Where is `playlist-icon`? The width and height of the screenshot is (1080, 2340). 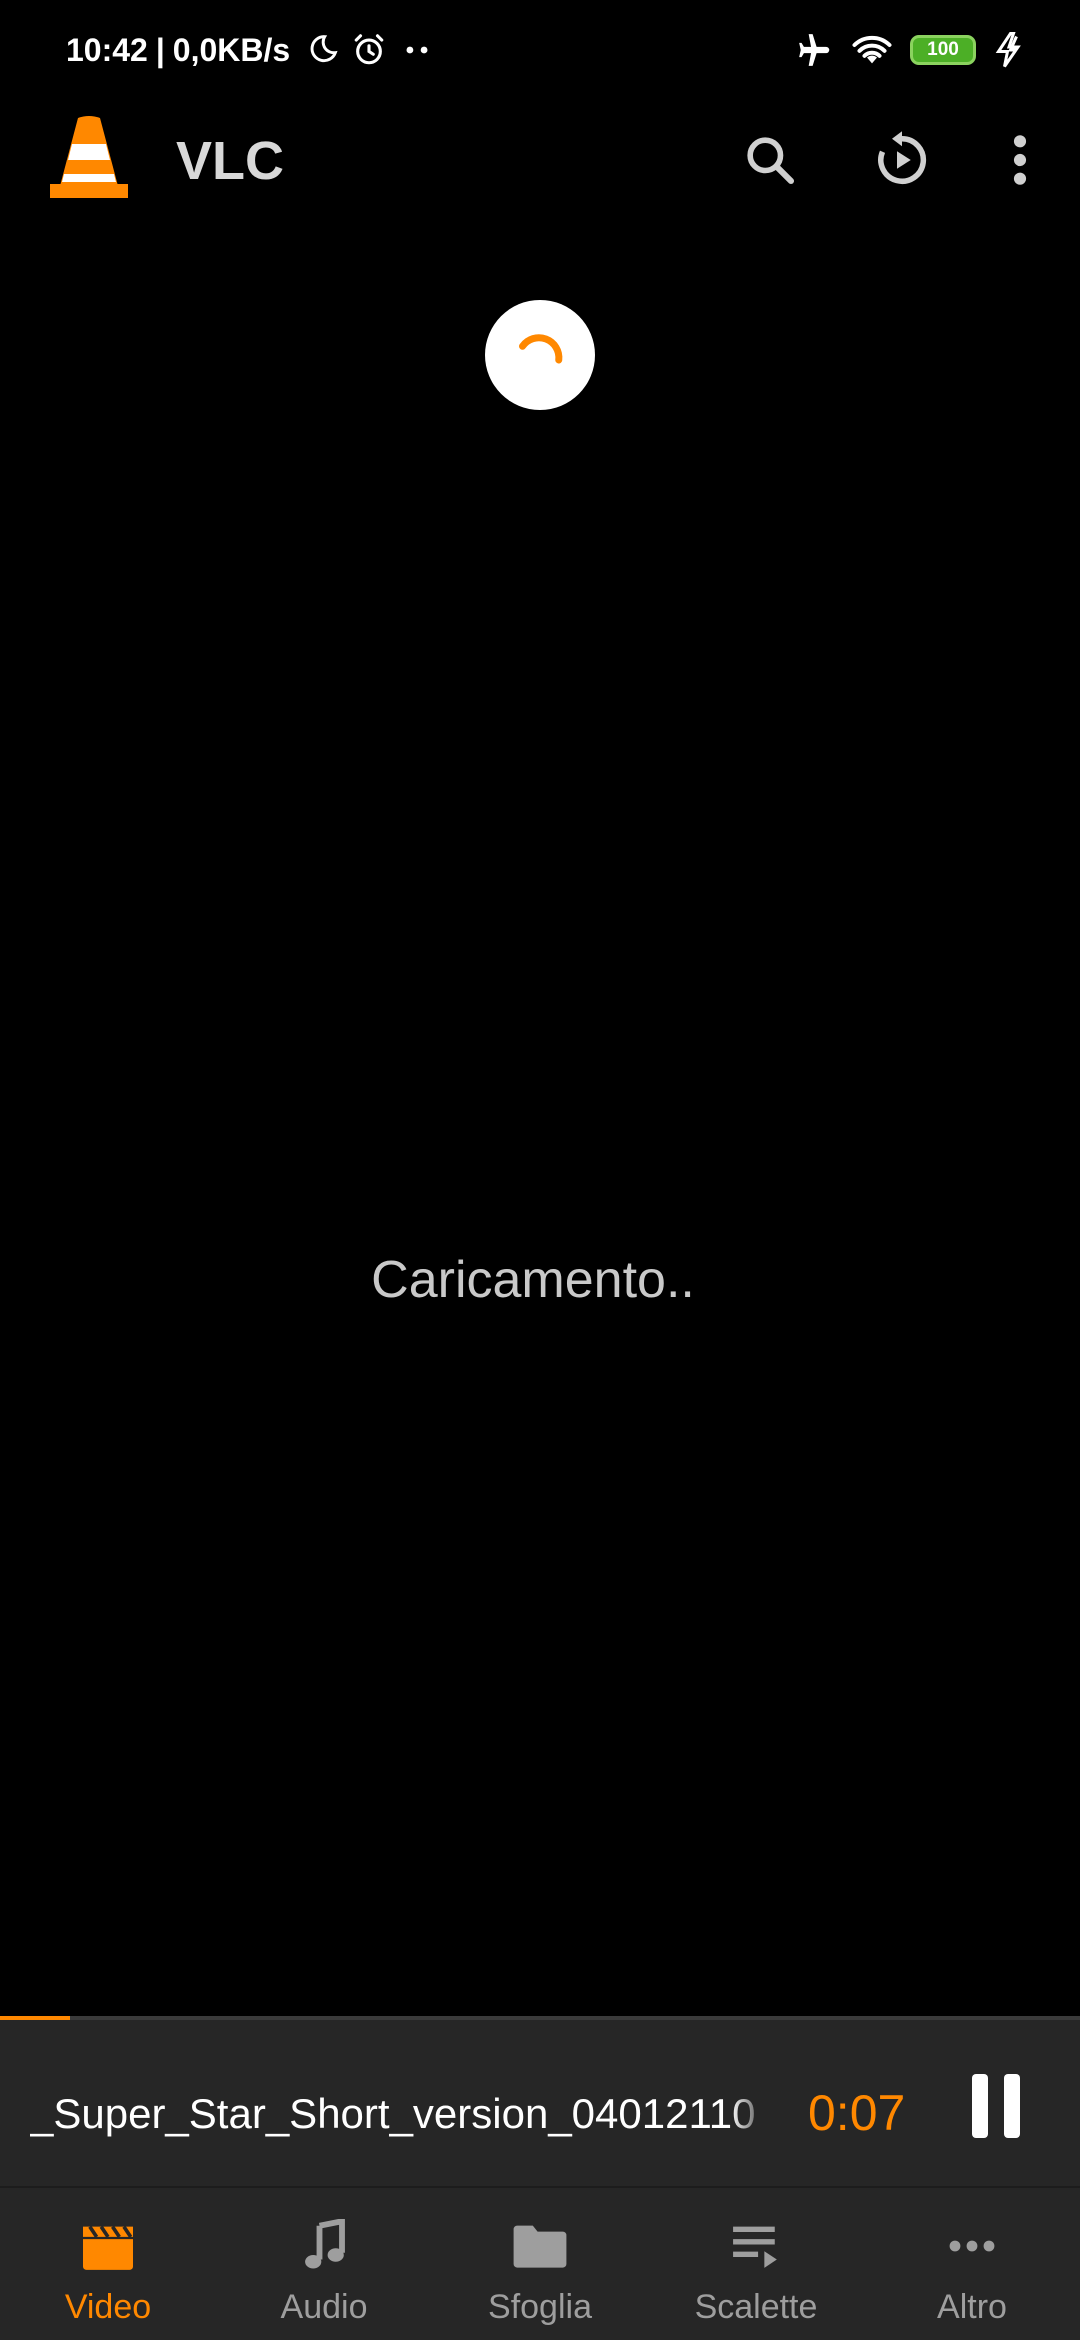
playlist-icon is located at coordinates (755, 2247).